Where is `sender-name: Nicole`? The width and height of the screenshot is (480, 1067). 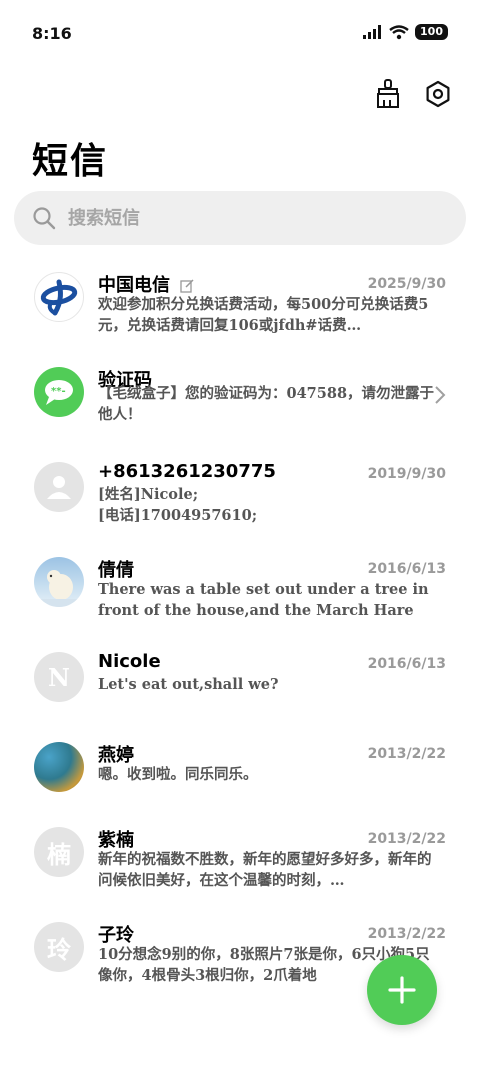 sender-name: Nicole is located at coordinates (129, 661).